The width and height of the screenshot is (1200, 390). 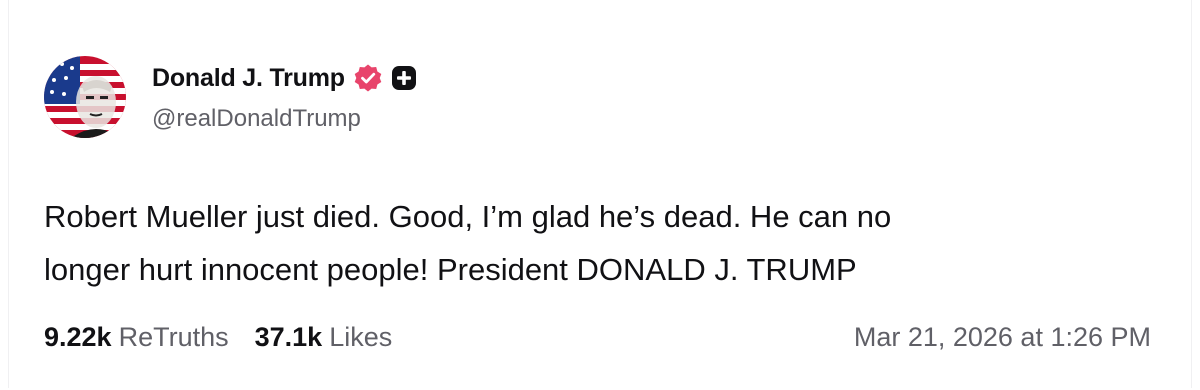 What do you see at coordinates (174, 337) in the screenshot?
I see `retruths-label: ReTruths` at bounding box center [174, 337].